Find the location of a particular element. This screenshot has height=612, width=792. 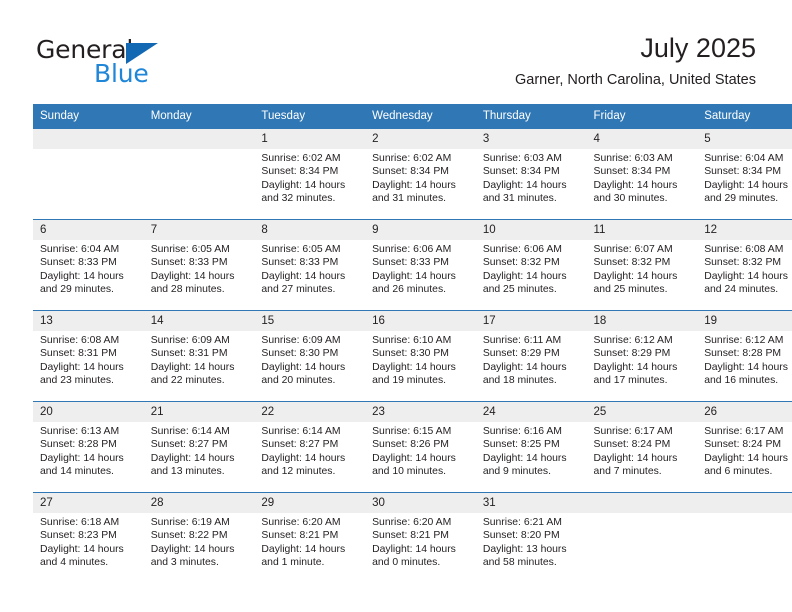

daylight-text-line2: and 30 minutes. is located at coordinates (630, 199).